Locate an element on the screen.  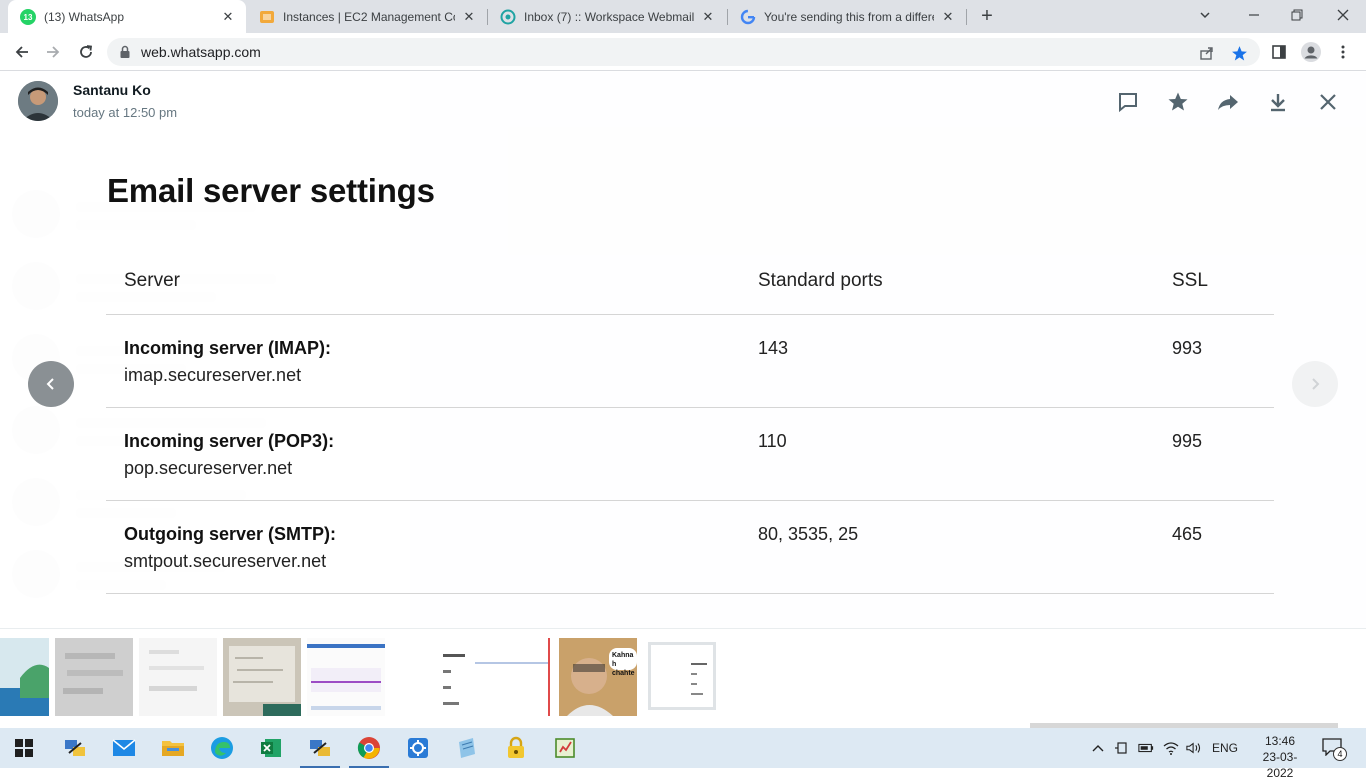
tab-ec2: Instances | EC2 Management Con ✕ is located at coordinates (367, 16).